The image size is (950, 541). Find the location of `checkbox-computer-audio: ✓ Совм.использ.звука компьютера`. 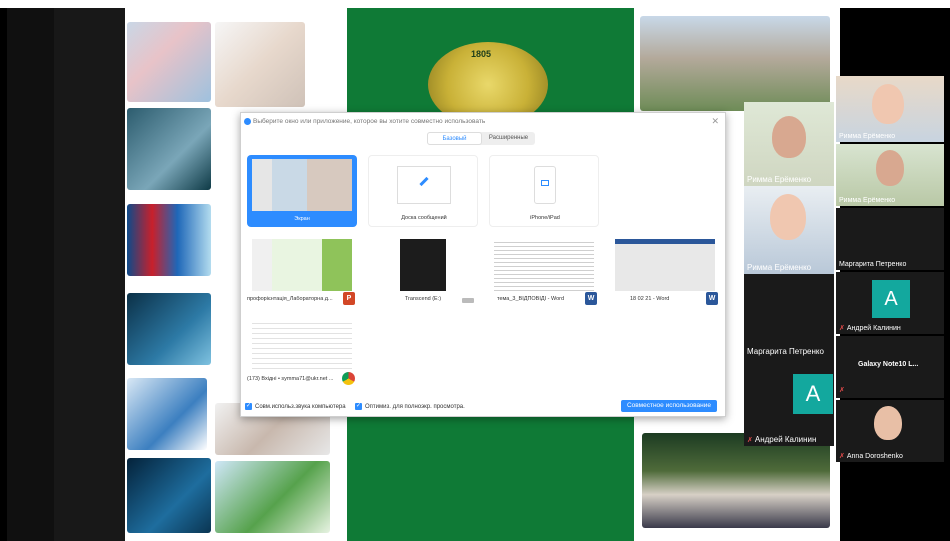

checkbox-computer-audio: ✓ Совм.использ.звука компьютера is located at coordinates (295, 406).